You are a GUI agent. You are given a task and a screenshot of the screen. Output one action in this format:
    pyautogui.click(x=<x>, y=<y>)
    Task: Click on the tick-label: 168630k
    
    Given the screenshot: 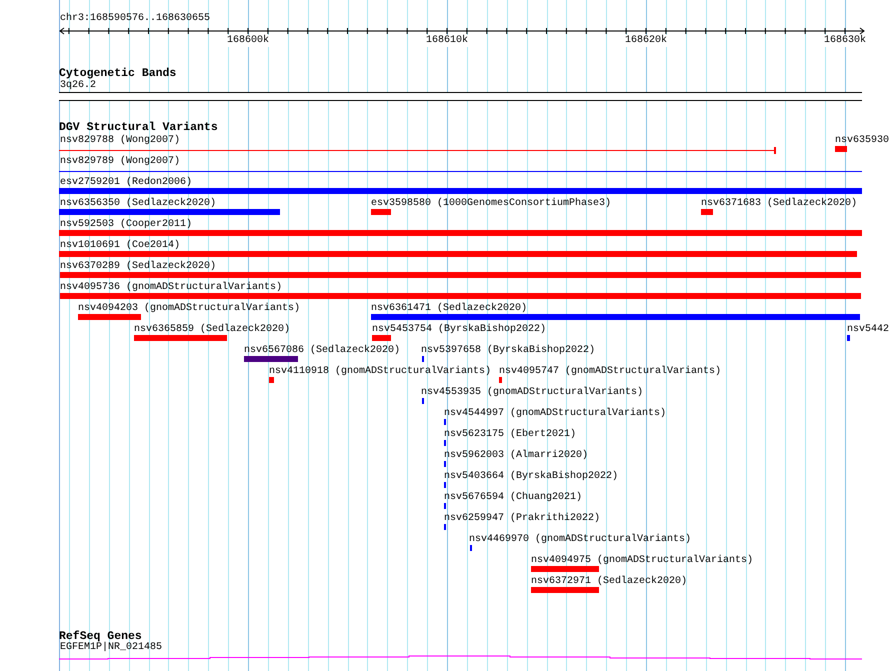 What is the action you would take?
    pyautogui.click(x=845, y=41)
    